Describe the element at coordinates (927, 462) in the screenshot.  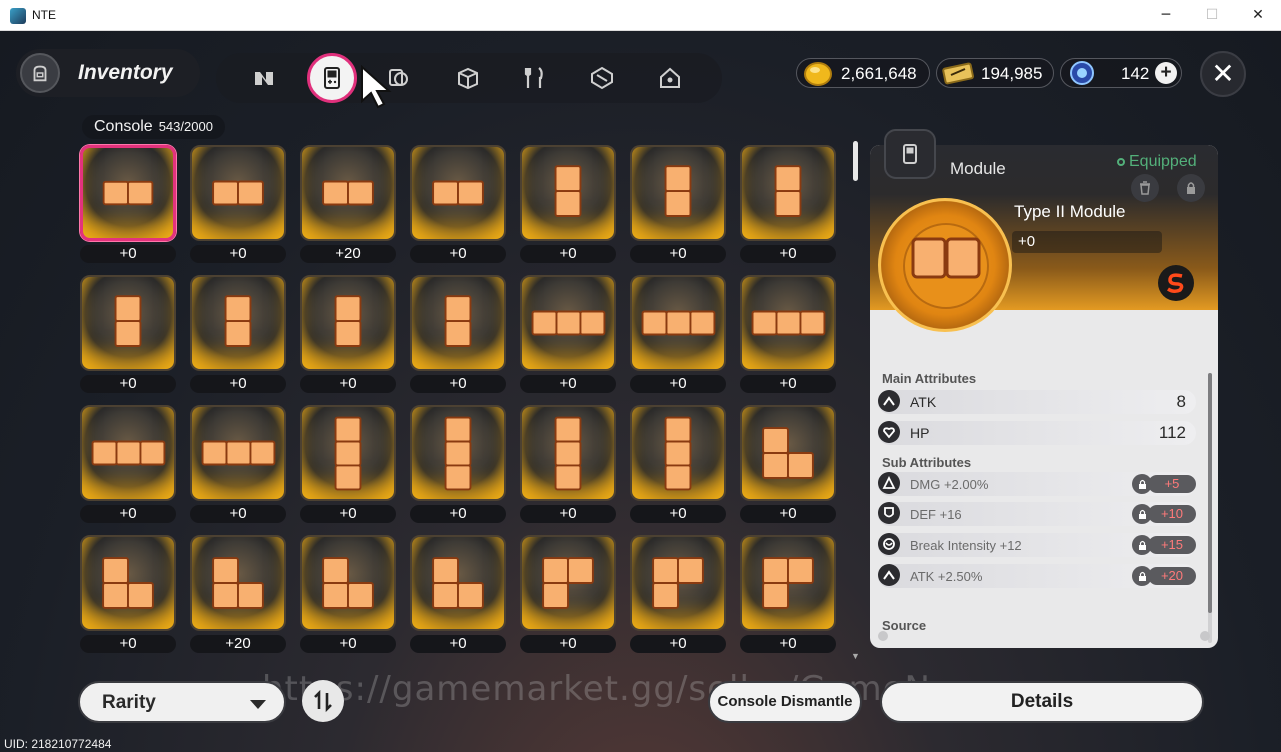
I see `sub-attributes-heading: Sub Attributes` at that location.